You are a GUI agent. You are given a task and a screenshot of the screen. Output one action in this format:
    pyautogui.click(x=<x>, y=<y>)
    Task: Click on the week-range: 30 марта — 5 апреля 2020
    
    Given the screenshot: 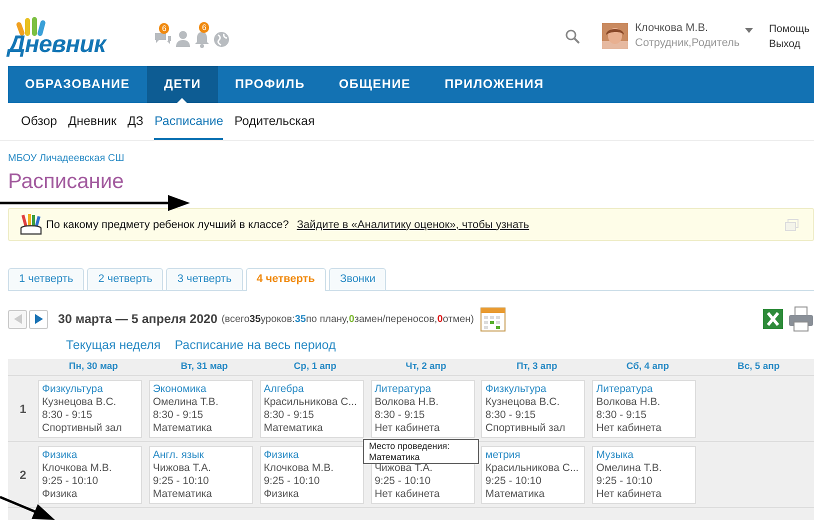 What is the action you would take?
    pyautogui.click(x=138, y=319)
    